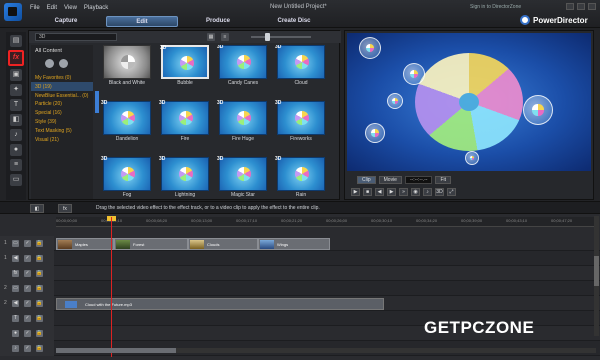 The image size is (600, 360). What do you see at coordinates (16, 120) in the screenshot?
I see `transition-room-icon: ◧` at bounding box center [16, 120].